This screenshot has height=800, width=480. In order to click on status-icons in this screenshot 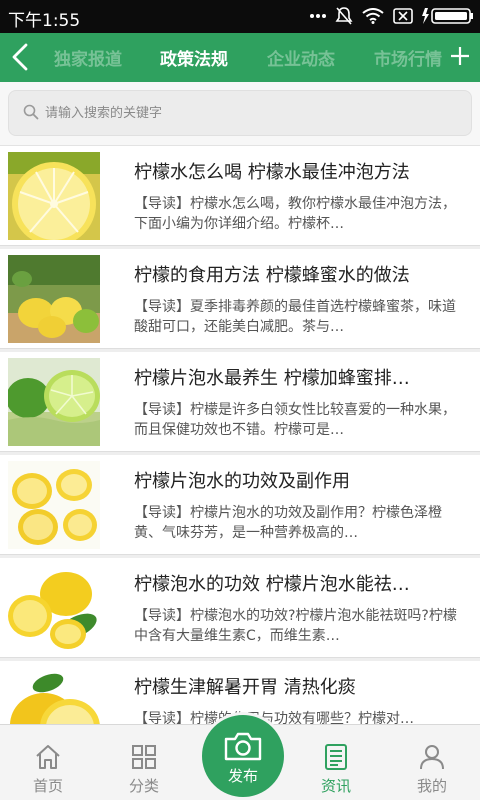, I will do `click(392, 16)`.